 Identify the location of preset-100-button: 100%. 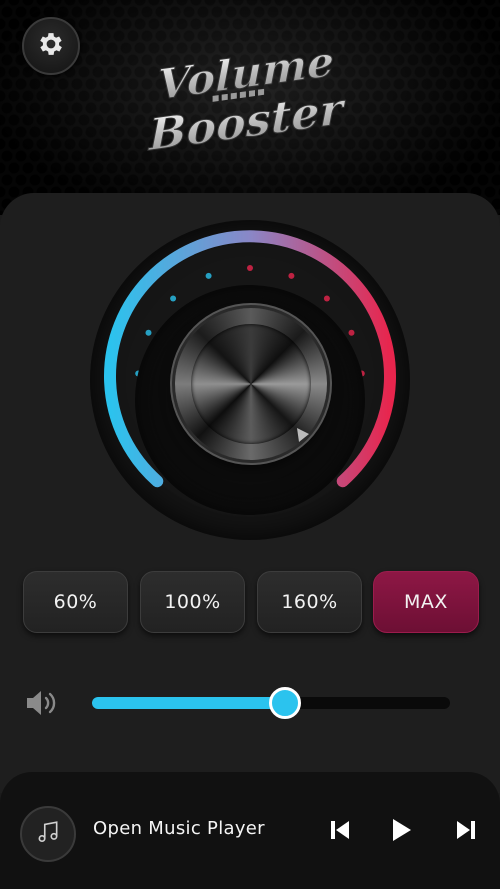
(192, 602).